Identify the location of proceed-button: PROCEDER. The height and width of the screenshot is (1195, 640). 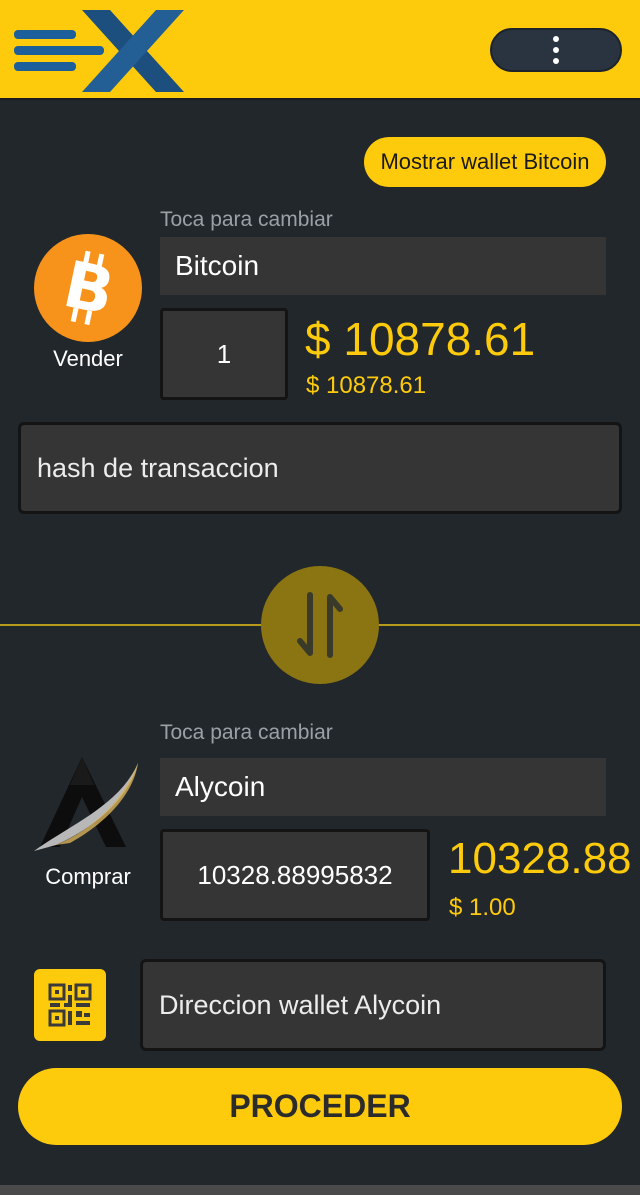
(320, 1106).